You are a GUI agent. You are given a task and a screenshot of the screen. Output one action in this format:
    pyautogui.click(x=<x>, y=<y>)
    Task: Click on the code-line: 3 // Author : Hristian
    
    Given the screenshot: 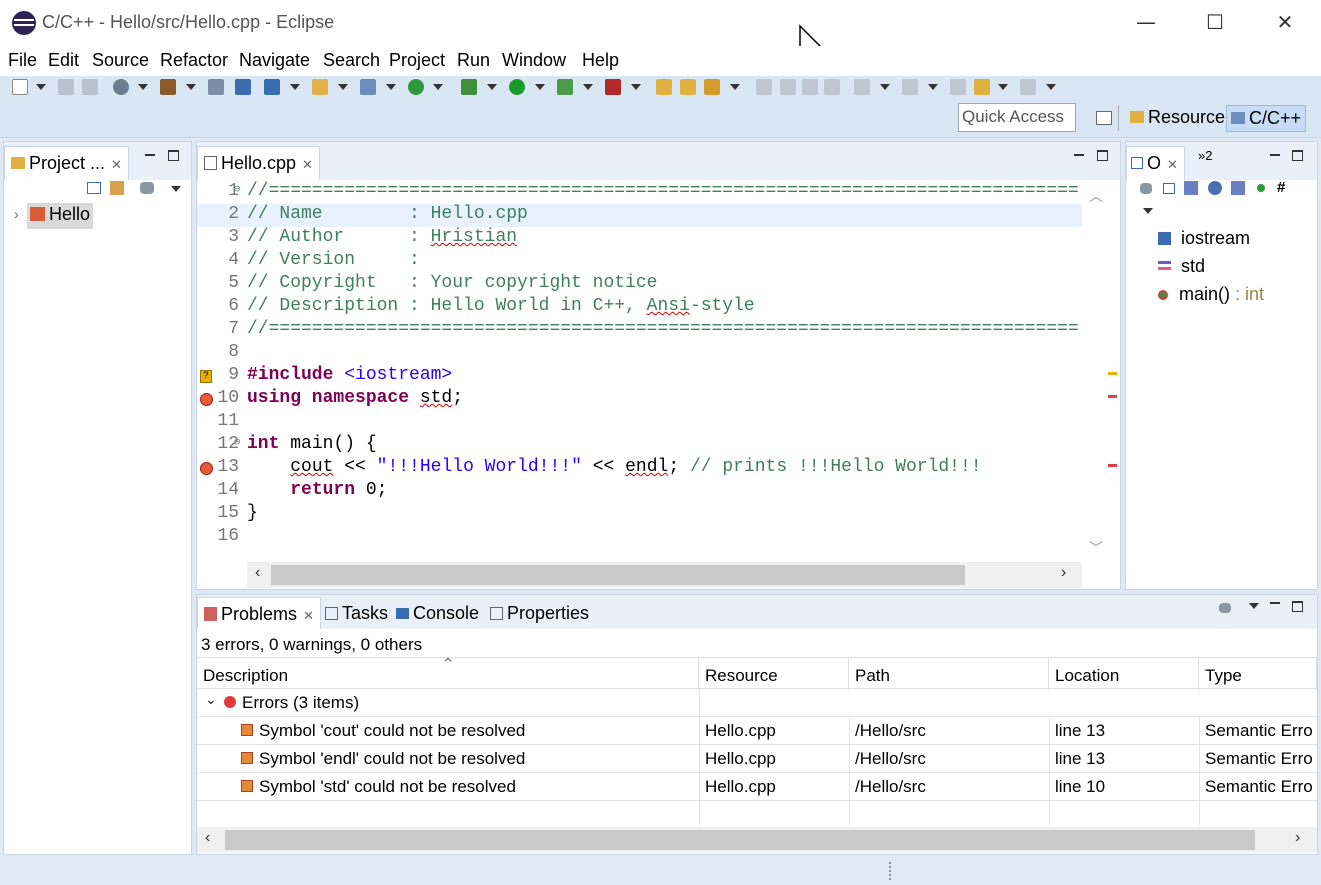 What is the action you would take?
    pyautogui.click(x=639, y=238)
    